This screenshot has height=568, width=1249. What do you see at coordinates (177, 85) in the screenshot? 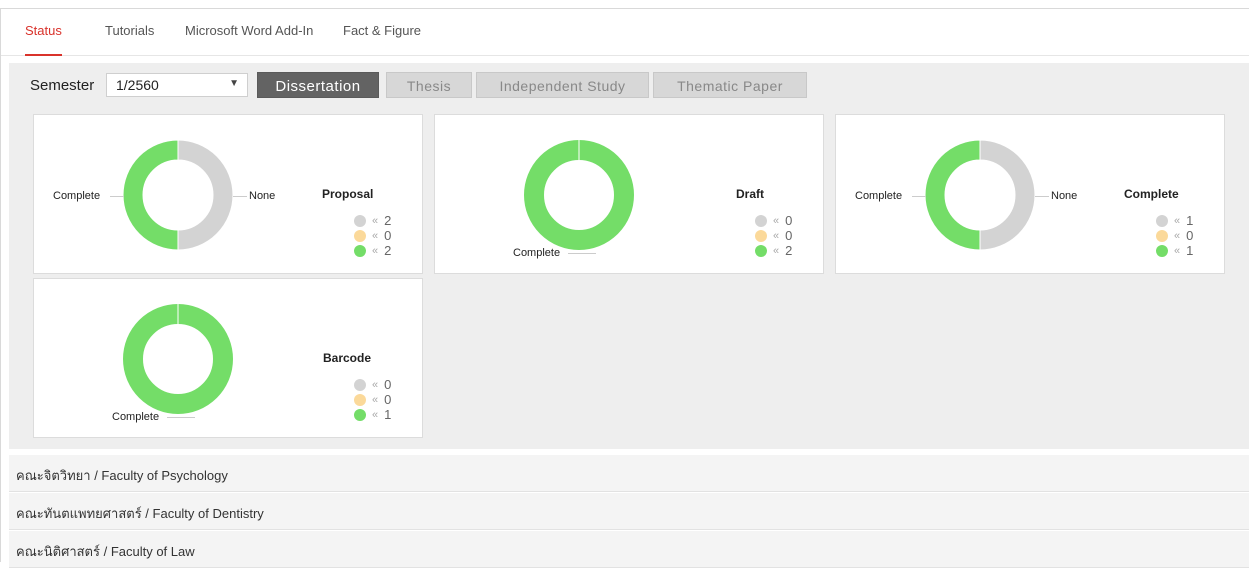
I see `semester-select: 1/2560 ▼` at bounding box center [177, 85].